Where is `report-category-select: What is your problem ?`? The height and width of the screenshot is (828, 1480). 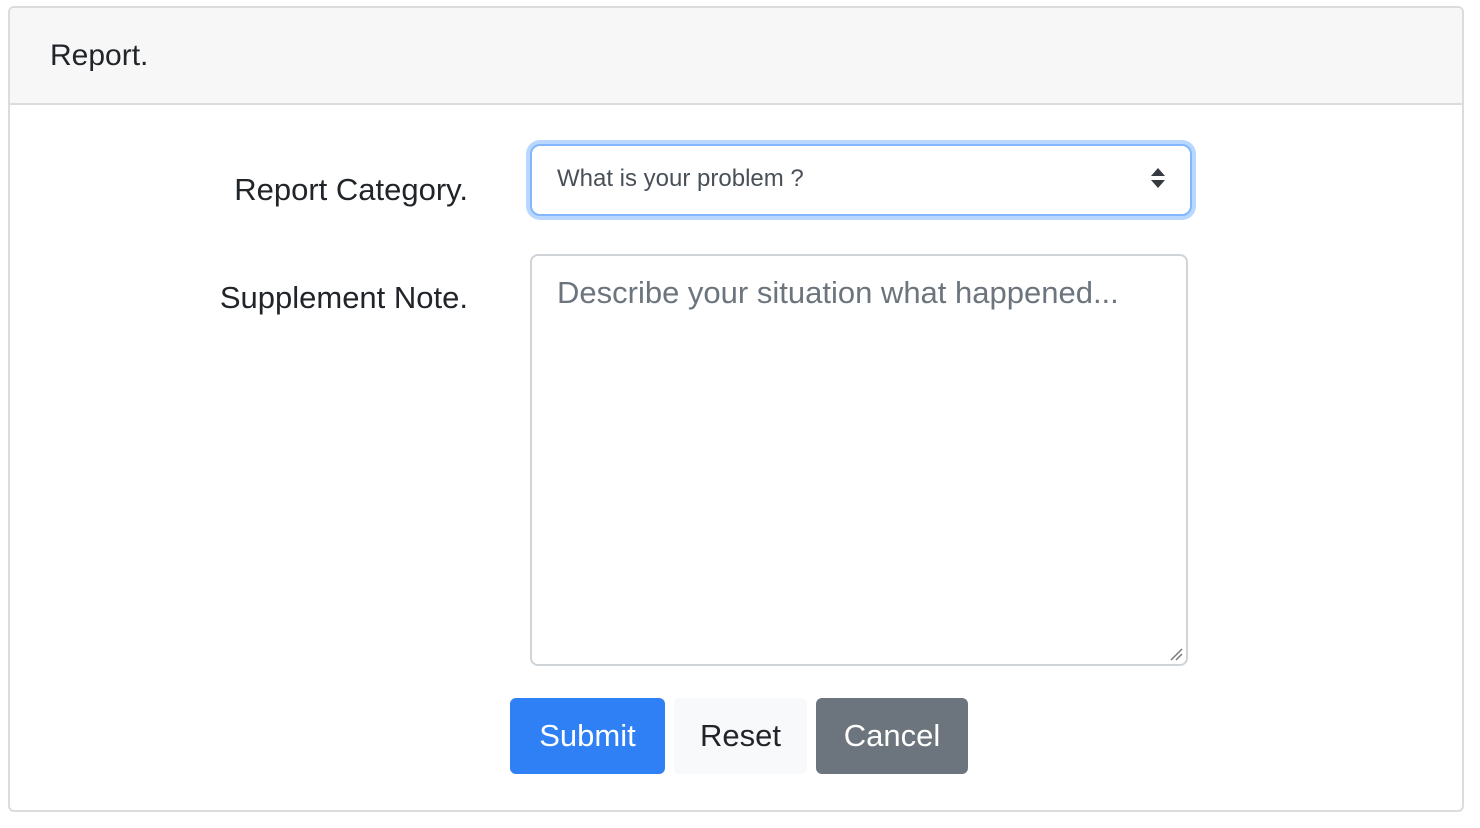 report-category-select: What is your problem ? is located at coordinates (861, 180).